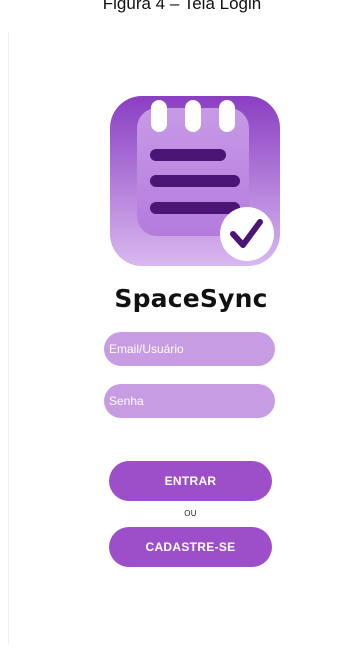 The width and height of the screenshot is (364, 648). What do you see at coordinates (190, 481) in the screenshot?
I see `enter-button: ENTRAR` at bounding box center [190, 481].